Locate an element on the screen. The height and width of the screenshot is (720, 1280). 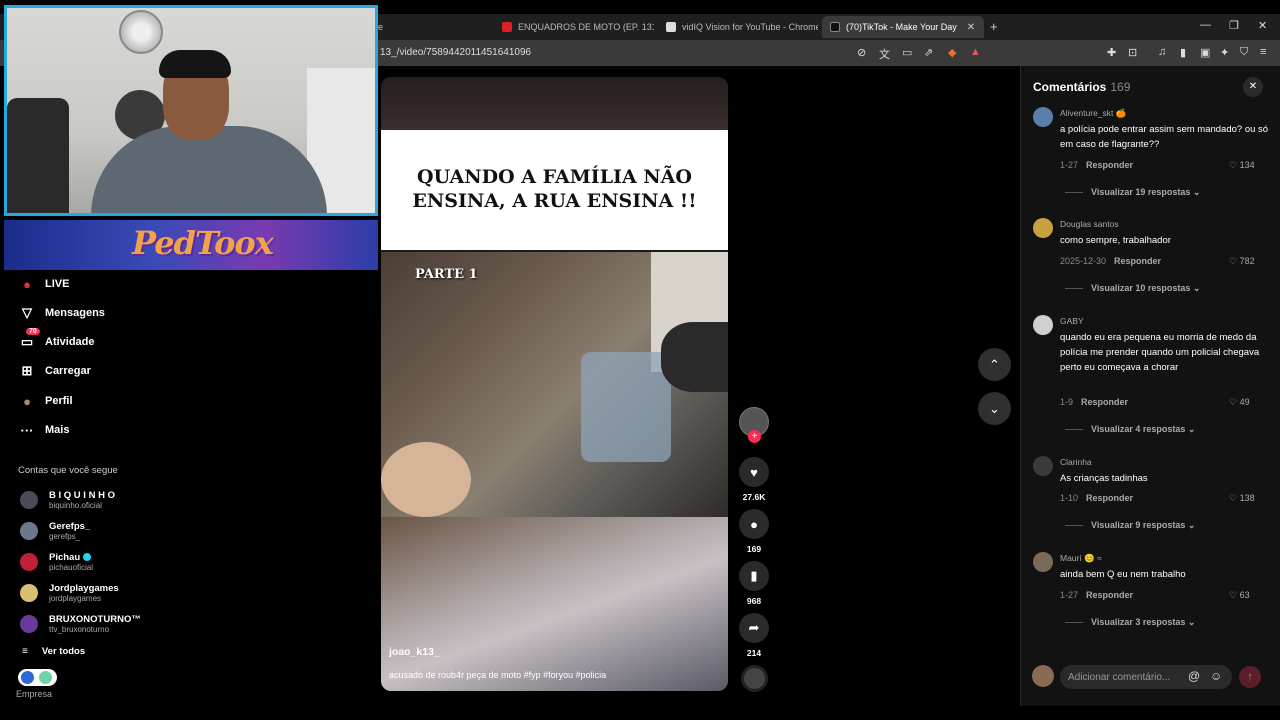
send-icon: ↑ is located at coordinates (1250, 677).